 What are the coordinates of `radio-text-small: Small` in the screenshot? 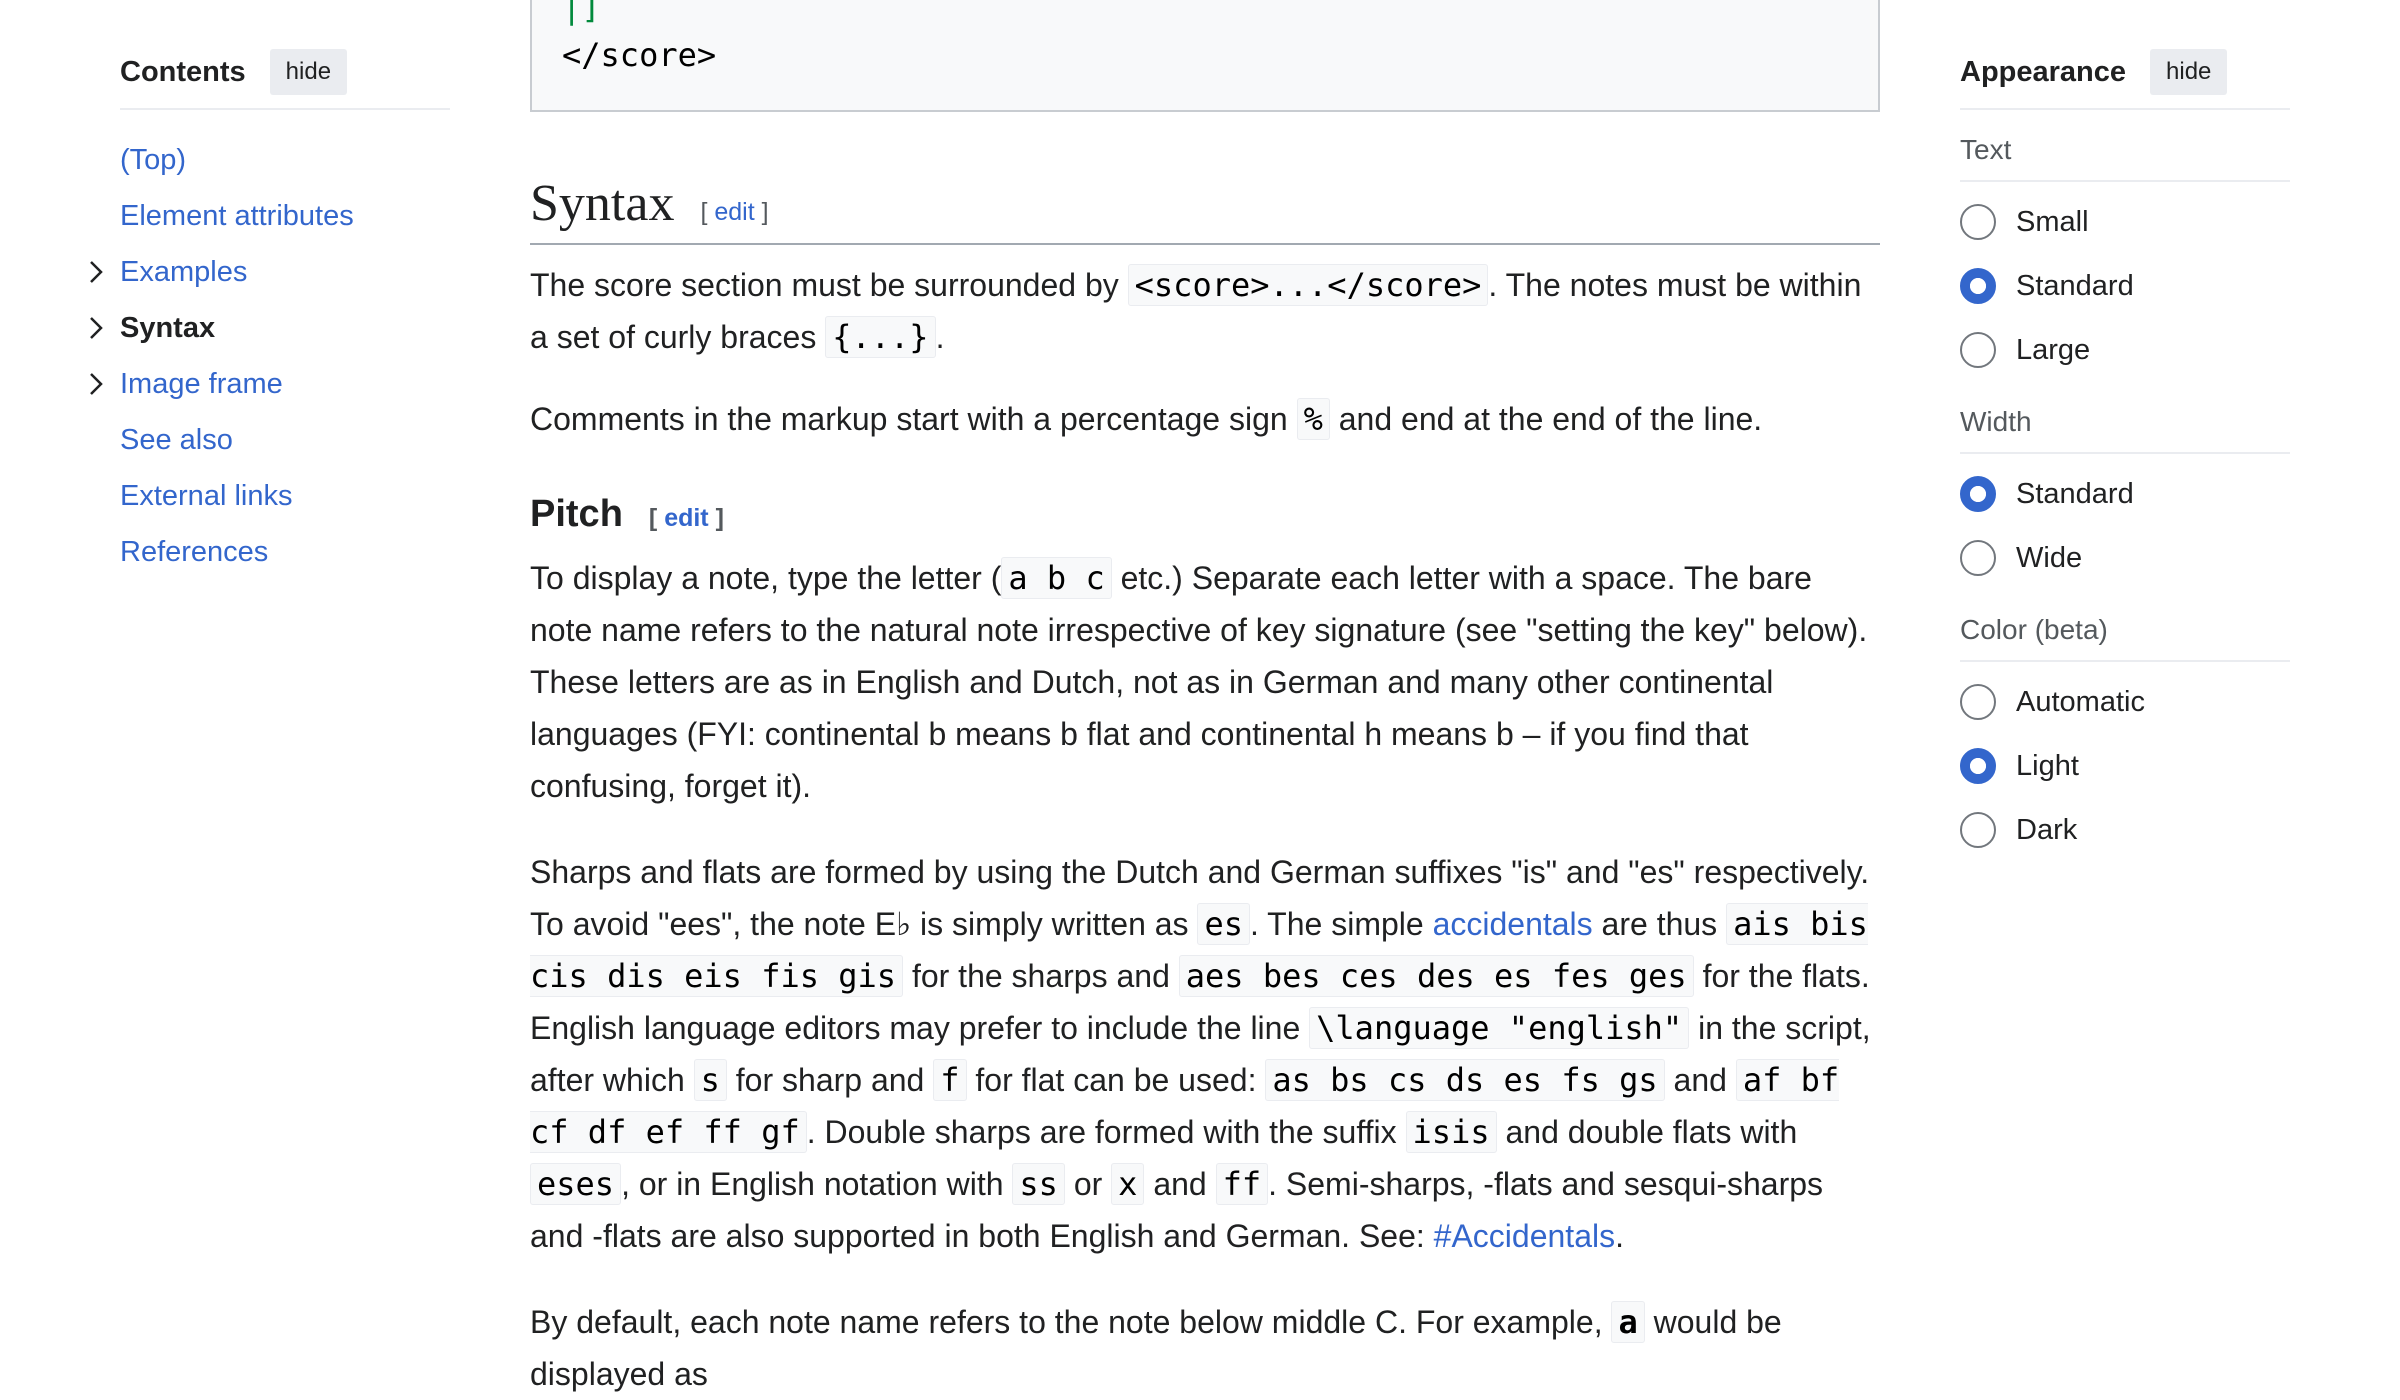 It's located at (2125, 222).